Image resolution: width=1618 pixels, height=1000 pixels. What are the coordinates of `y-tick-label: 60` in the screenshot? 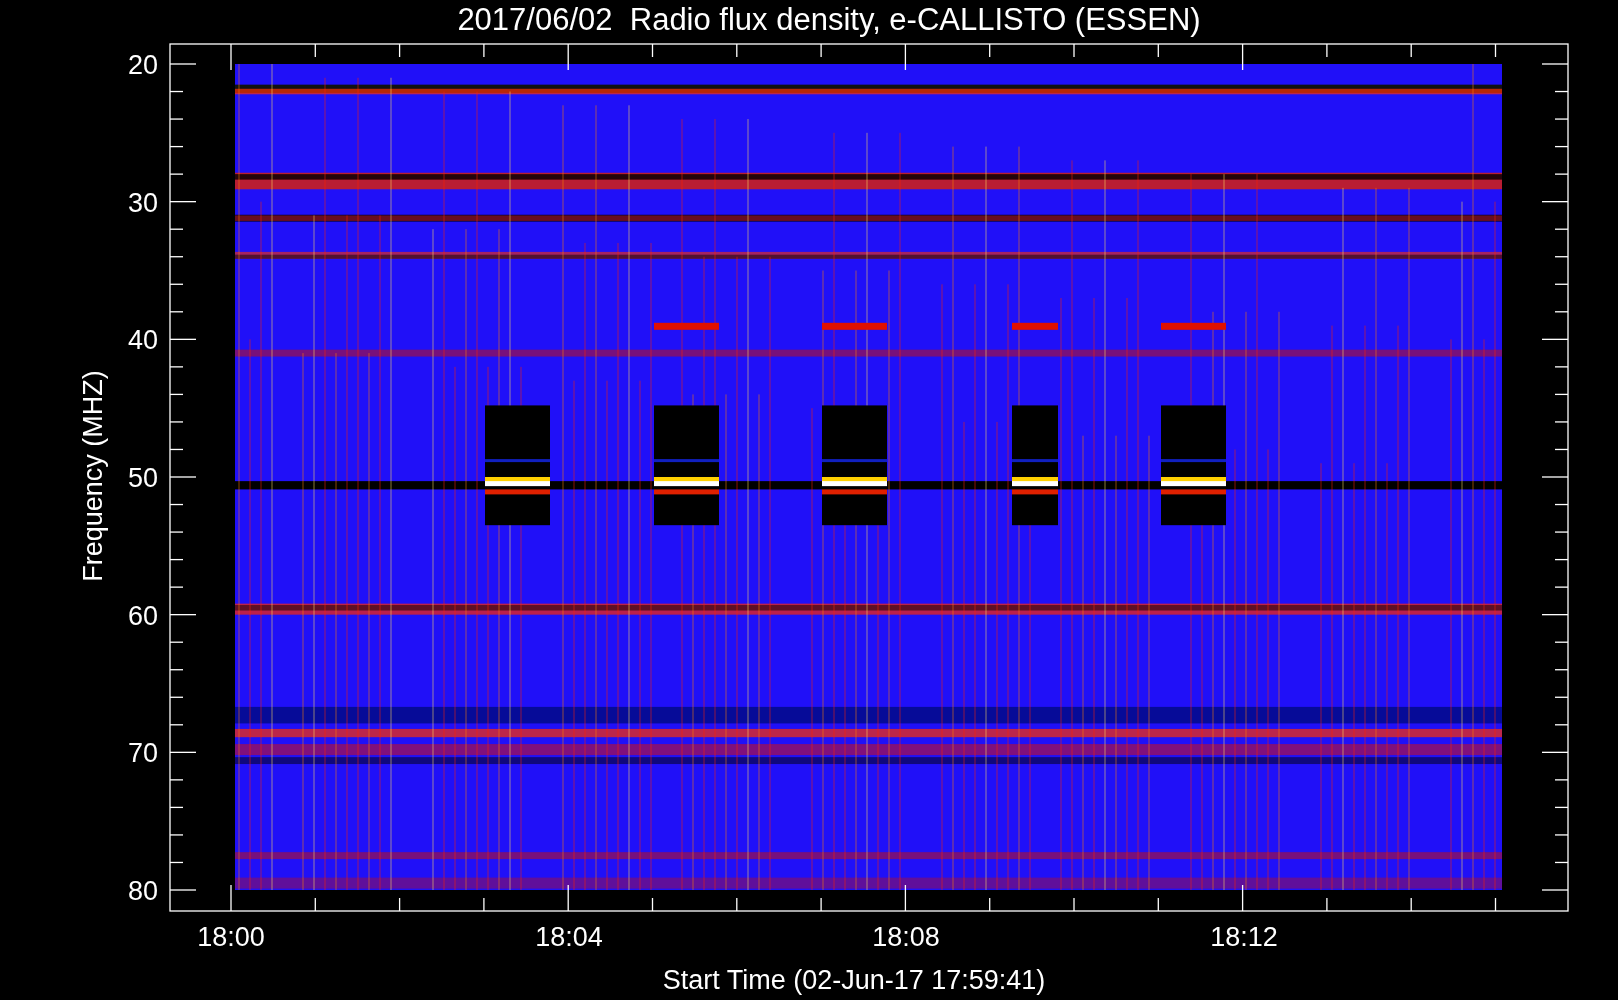 It's located at (142, 615).